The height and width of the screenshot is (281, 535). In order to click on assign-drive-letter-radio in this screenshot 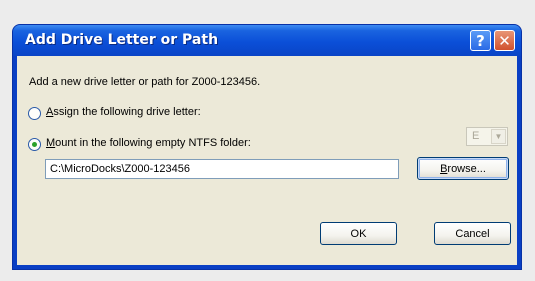, I will do `click(34, 113)`.